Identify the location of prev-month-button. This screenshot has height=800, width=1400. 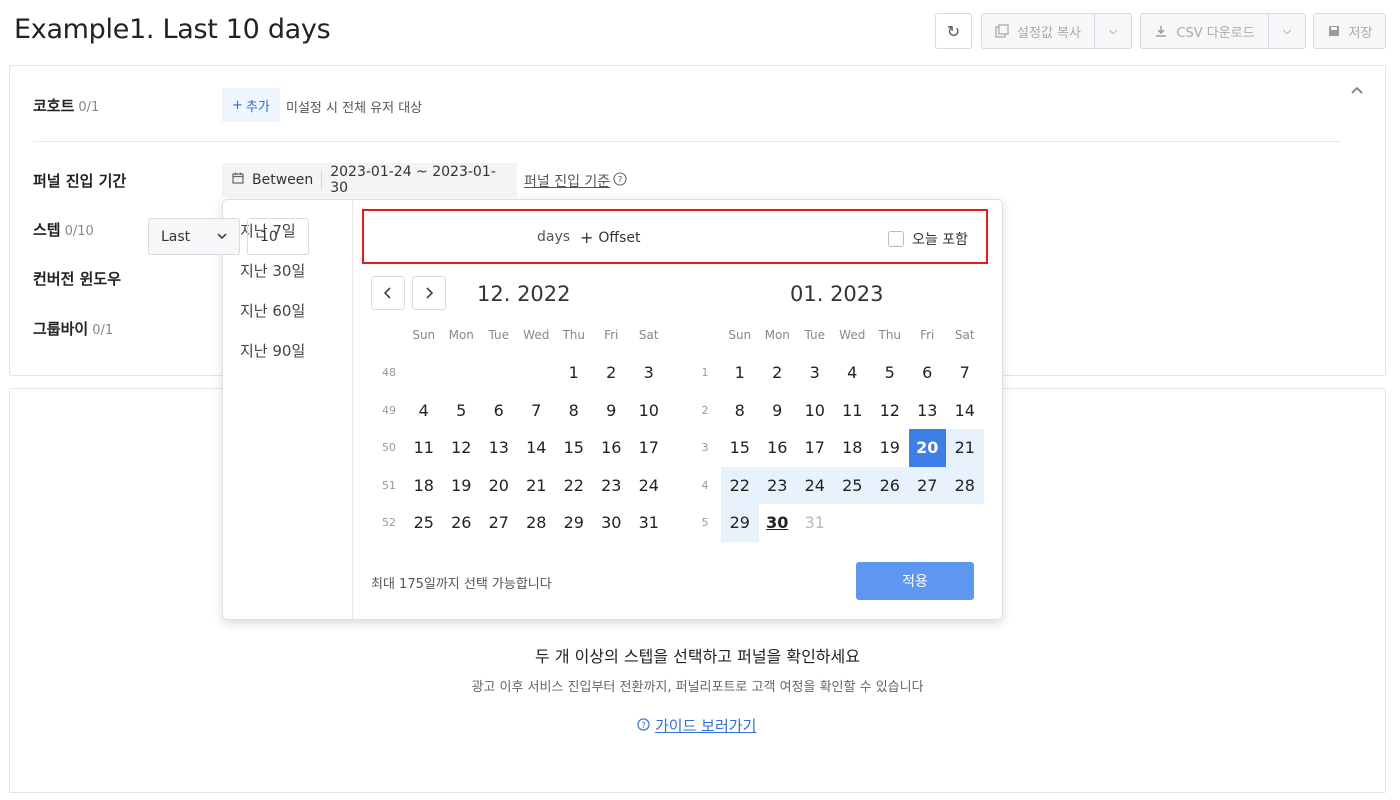
(388, 293).